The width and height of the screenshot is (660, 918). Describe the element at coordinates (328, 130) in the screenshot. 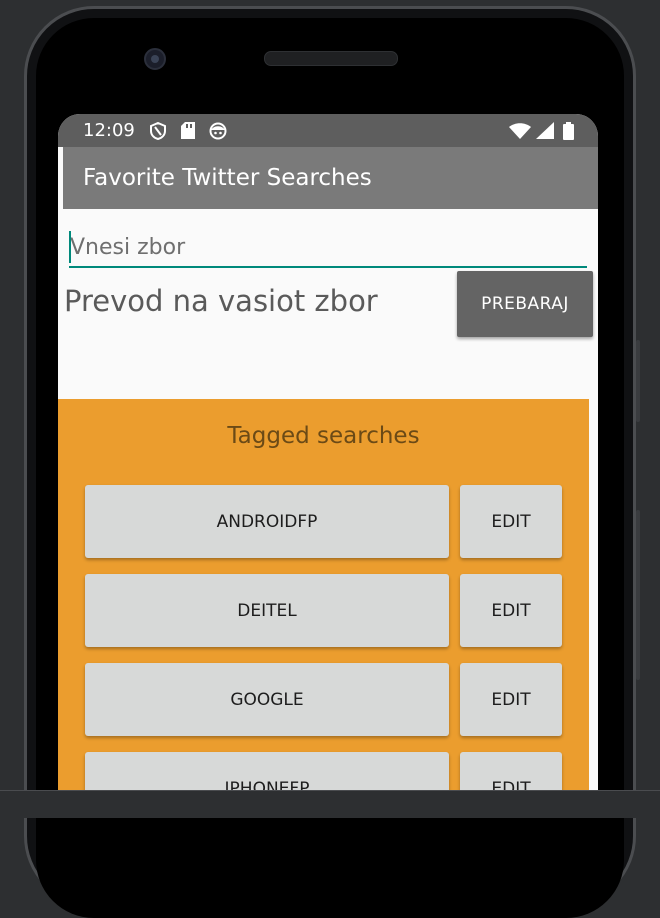

I see `status-bar: 12:09` at that location.